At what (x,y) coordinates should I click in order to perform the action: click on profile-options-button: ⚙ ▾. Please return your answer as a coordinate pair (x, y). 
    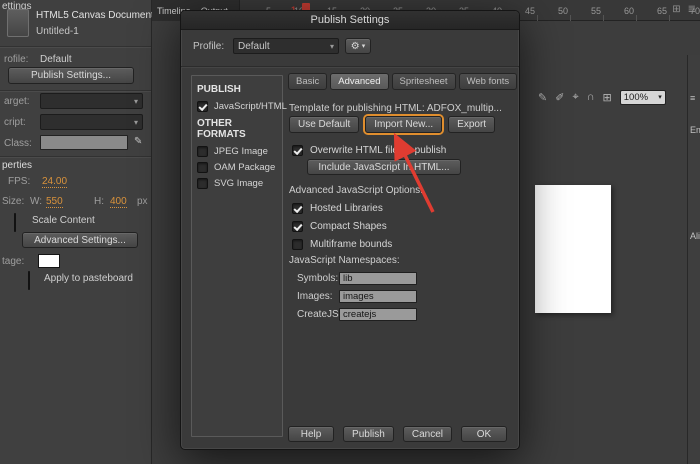
    Looking at the image, I should click on (358, 46).